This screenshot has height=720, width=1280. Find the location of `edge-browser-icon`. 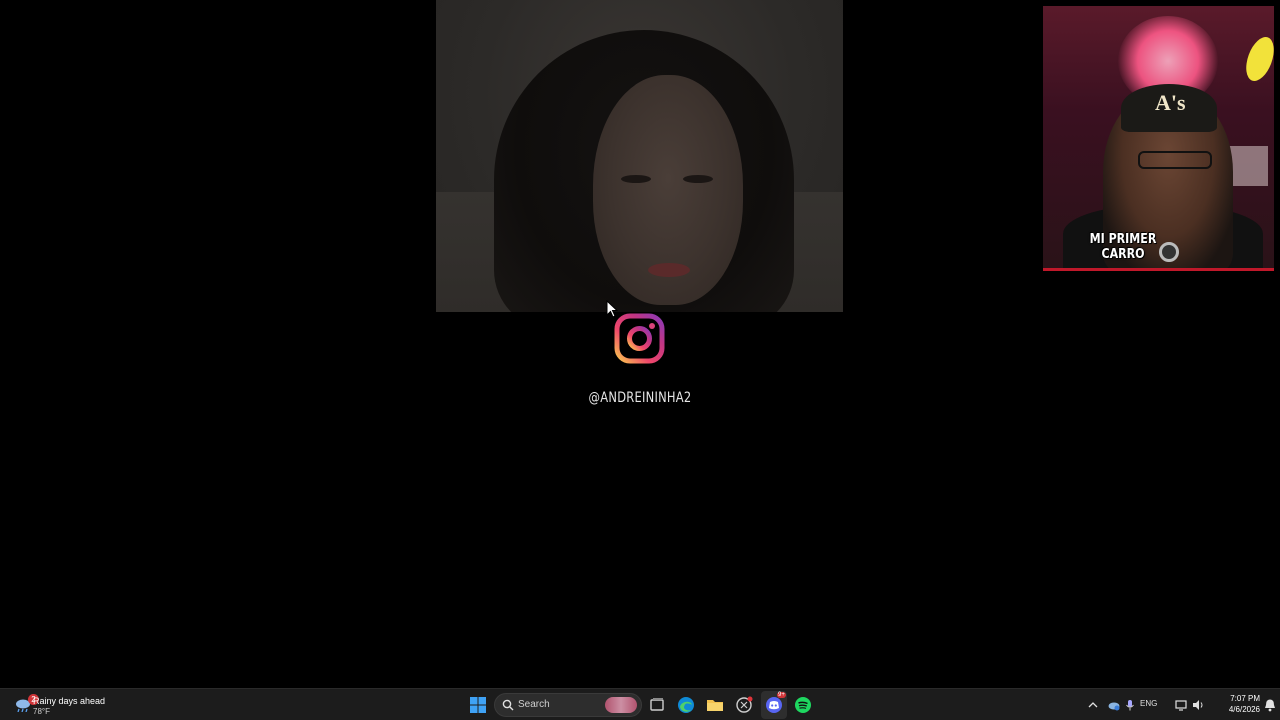

edge-browser-icon is located at coordinates (686, 705).